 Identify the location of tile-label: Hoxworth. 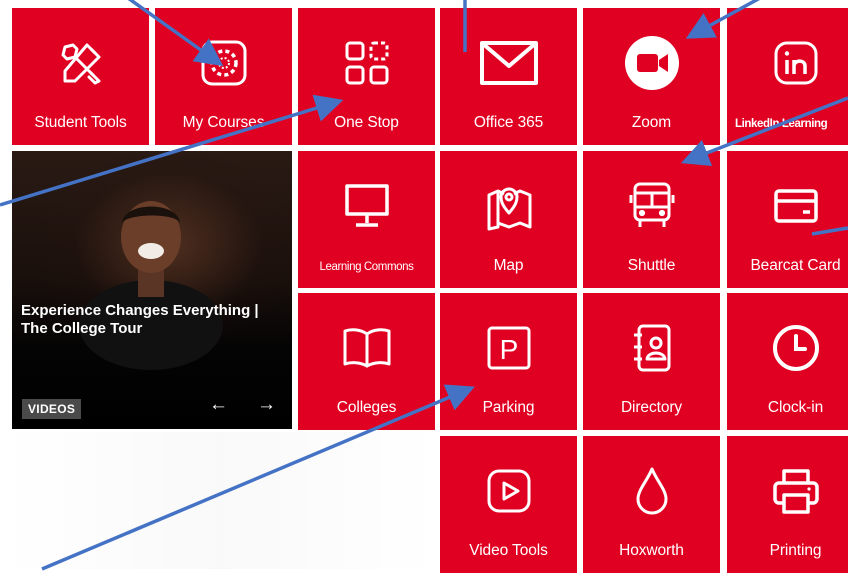
(651, 550).